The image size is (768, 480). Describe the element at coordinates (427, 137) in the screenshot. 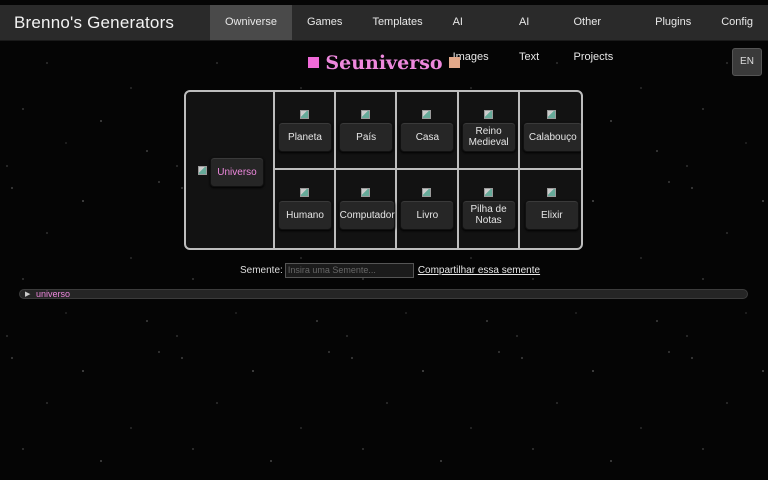

I see `generator-button-casa: Casa` at that location.